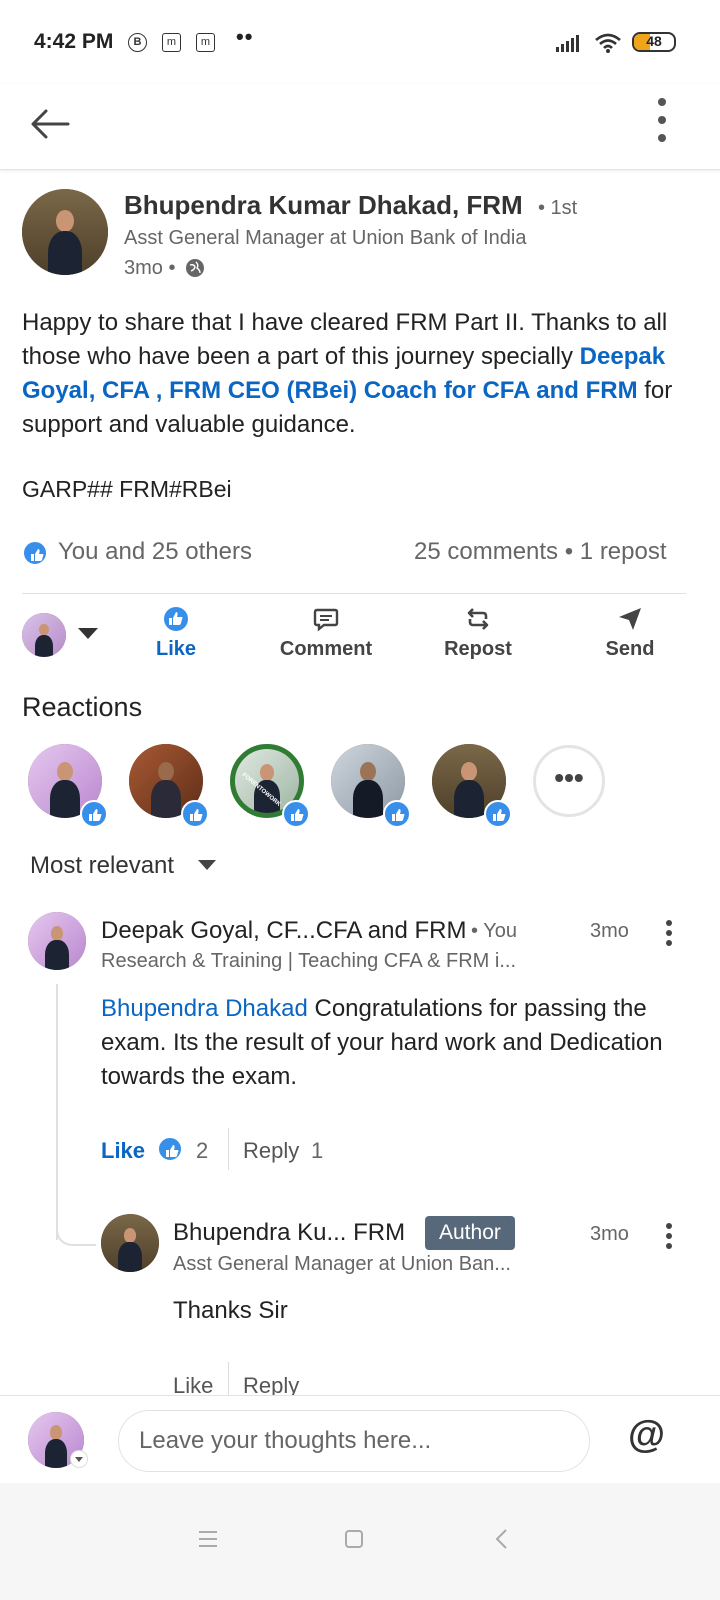  I want to click on commenter-name: Deepak Goyal, CF...CFA and FRM, so click(283, 931).